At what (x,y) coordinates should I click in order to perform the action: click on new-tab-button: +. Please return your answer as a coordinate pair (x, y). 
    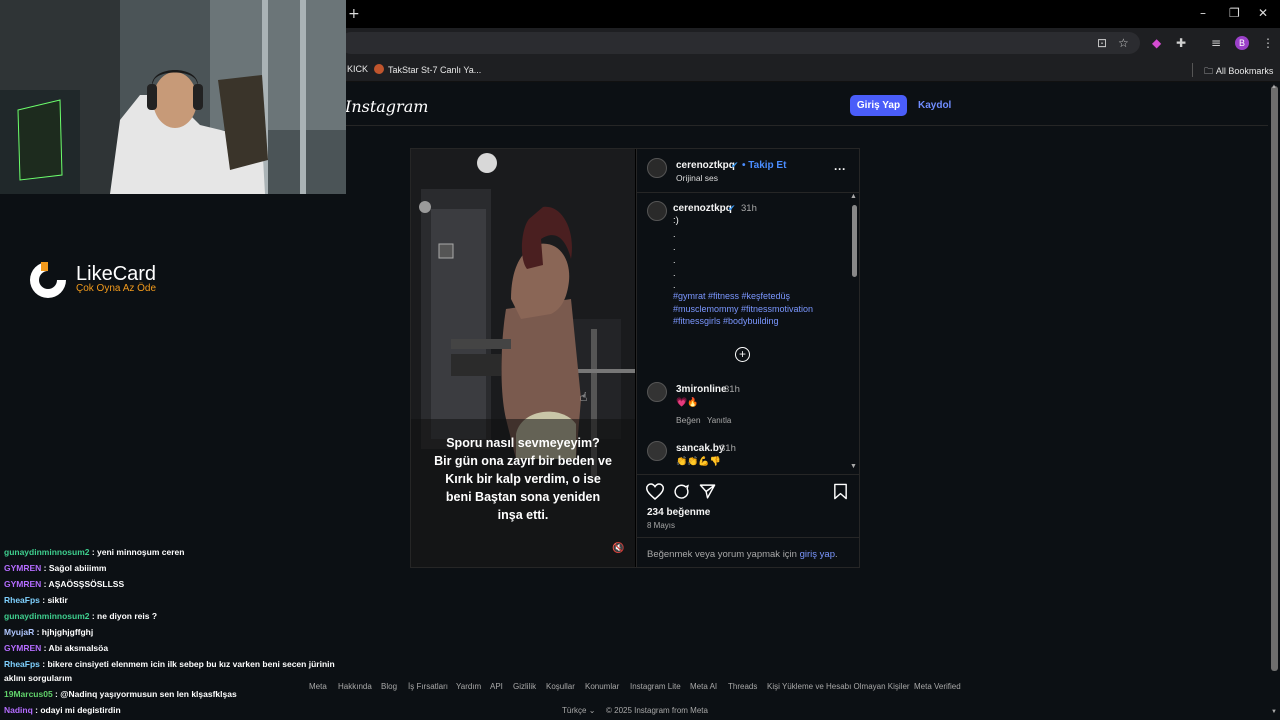
    Looking at the image, I should click on (354, 14).